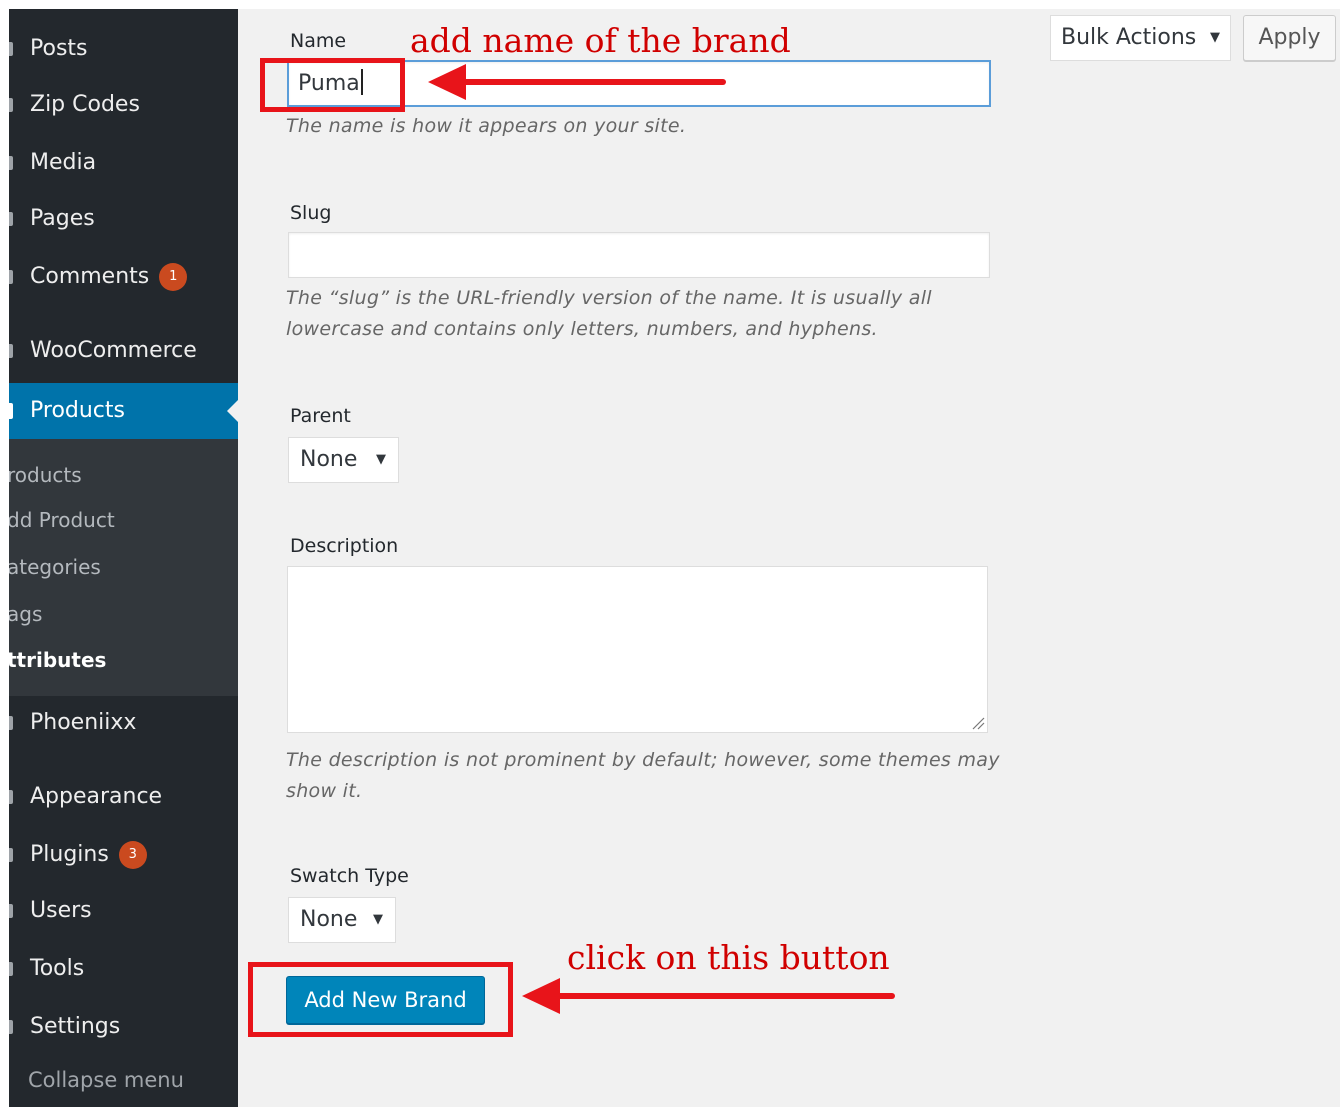  I want to click on menu-item-products: Products, so click(123, 411).